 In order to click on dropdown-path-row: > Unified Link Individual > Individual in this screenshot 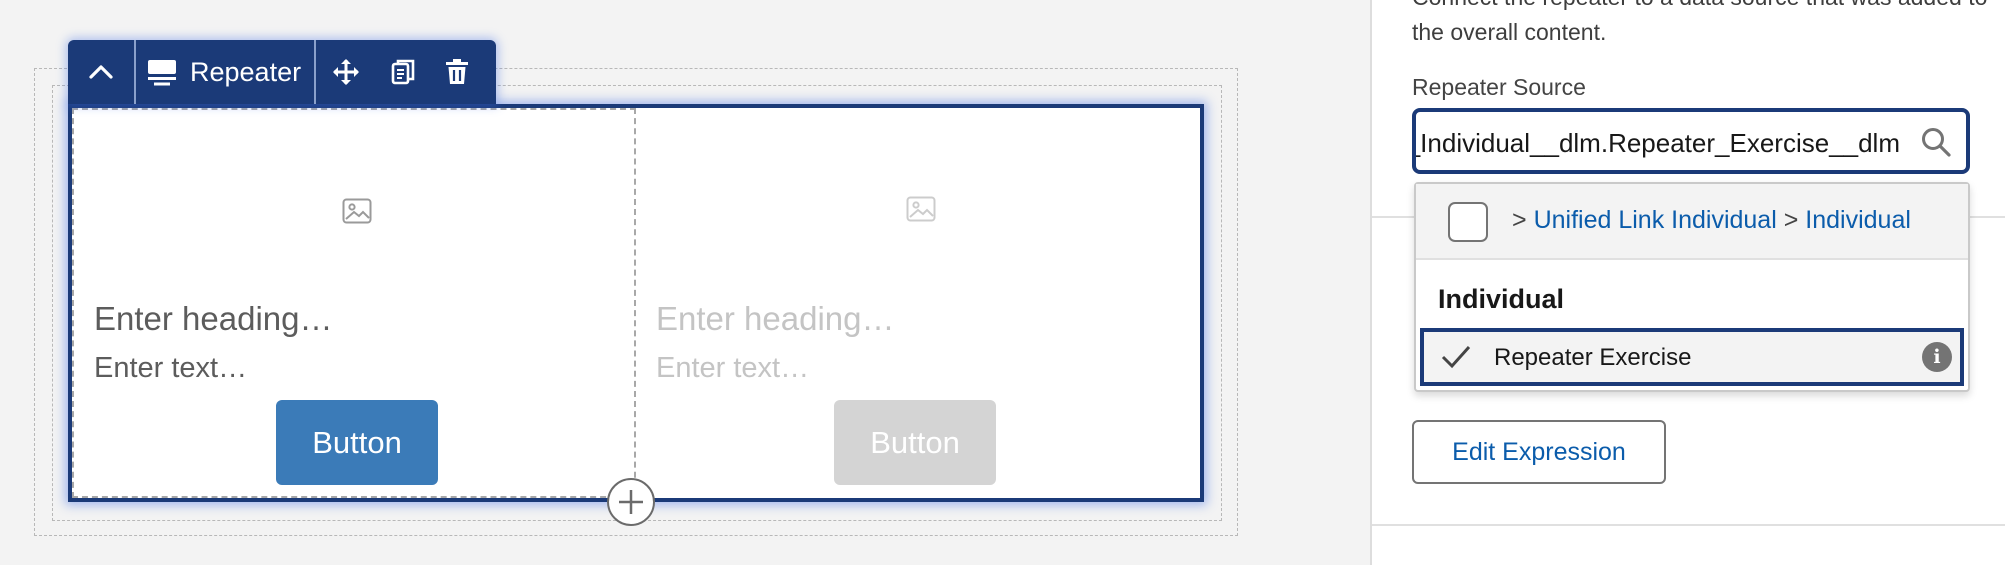, I will do `click(1692, 222)`.